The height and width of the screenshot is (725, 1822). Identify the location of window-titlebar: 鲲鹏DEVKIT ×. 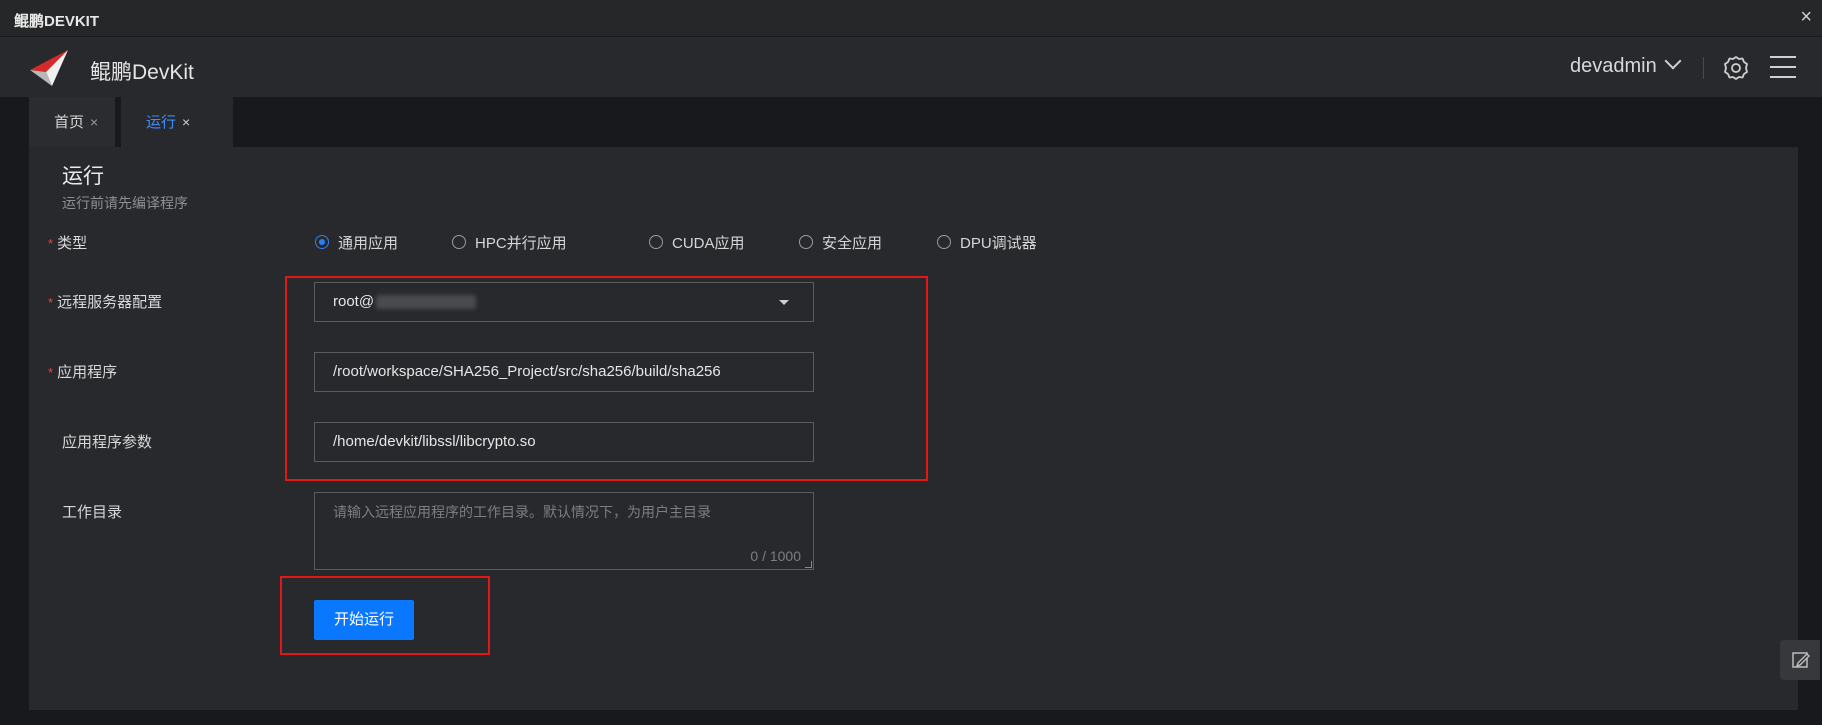
(911, 18).